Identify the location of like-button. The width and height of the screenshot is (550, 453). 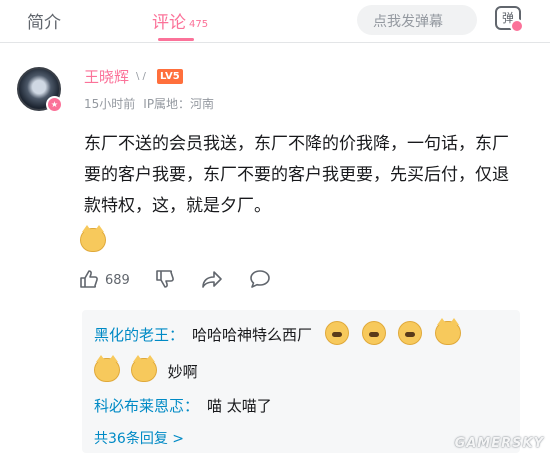
(89, 279).